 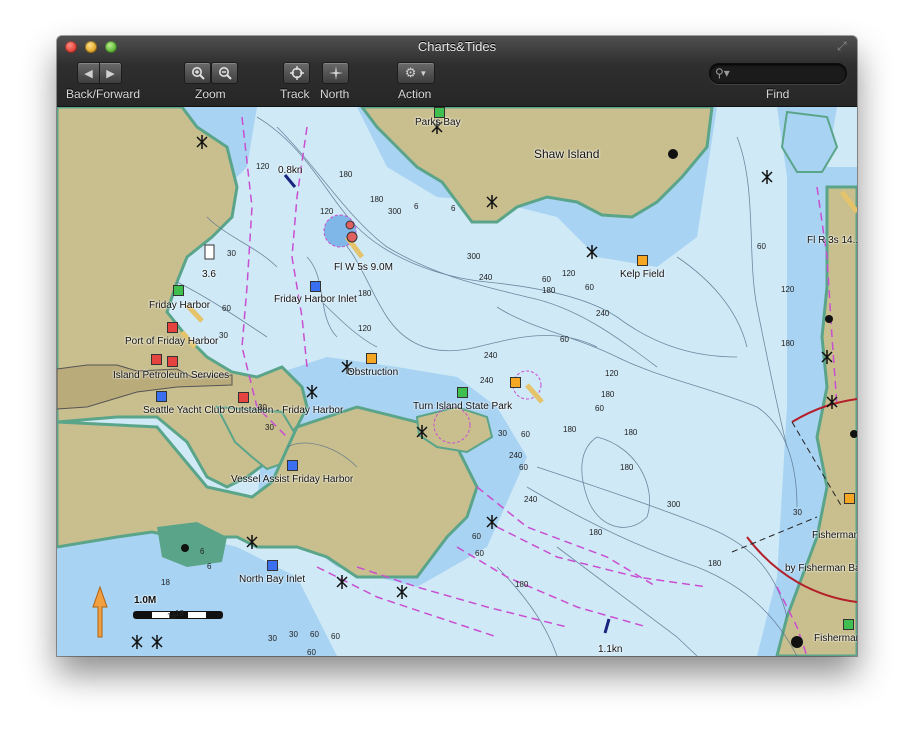 What do you see at coordinates (145, 600) in the screenshot?
I see `scale-label: 1.0M` at bounding box center [145, 600].